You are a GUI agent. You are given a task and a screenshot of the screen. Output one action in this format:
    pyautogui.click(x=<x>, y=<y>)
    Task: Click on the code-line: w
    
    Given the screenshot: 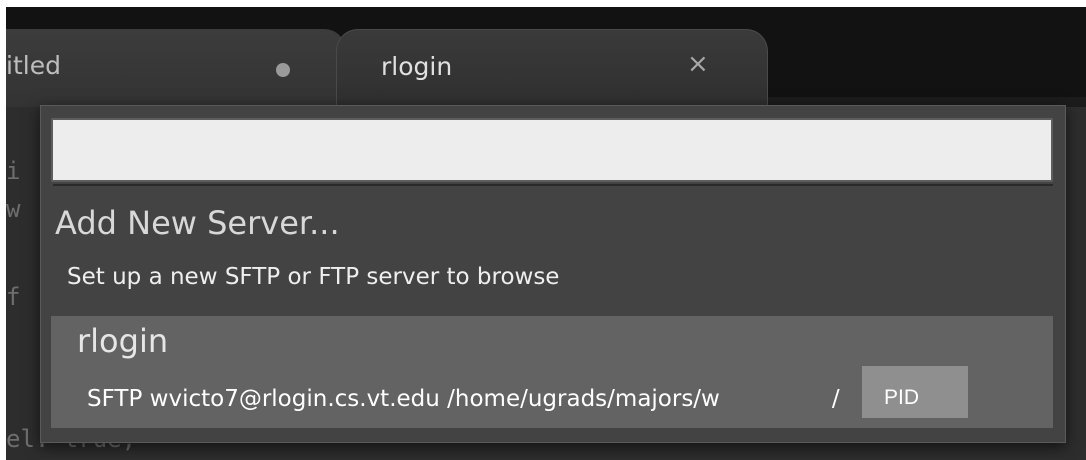 What is the action you would take?
    pyautogui.click(x=13, y=209)
    